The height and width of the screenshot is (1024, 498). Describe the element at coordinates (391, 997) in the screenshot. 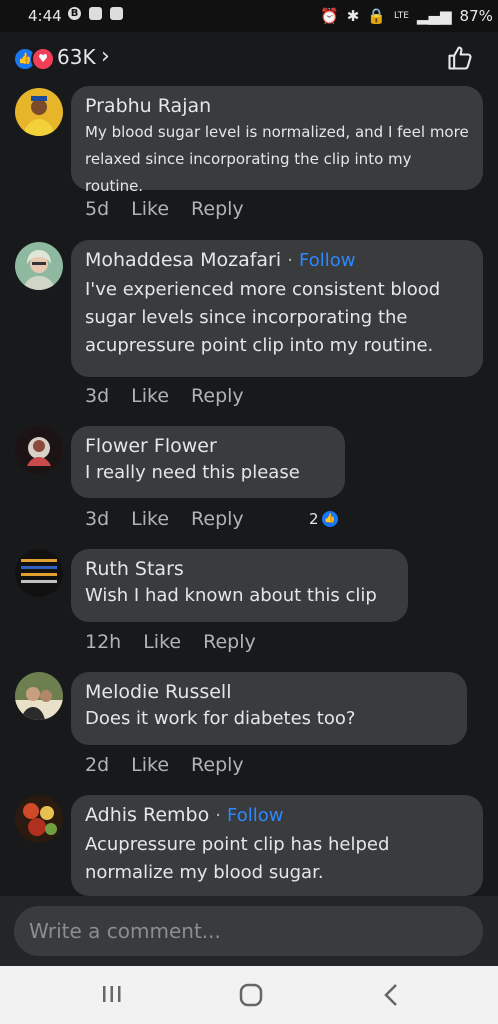

I see `back-icon` at that location.